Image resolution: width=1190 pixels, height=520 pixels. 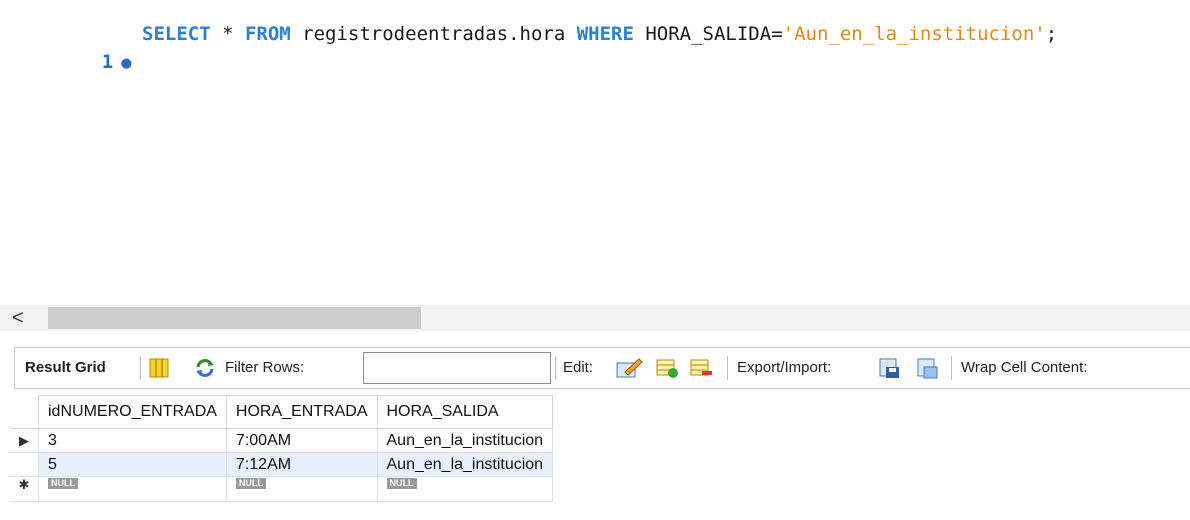 I want to click on form-editor-icon, so click(x=159, y=368).